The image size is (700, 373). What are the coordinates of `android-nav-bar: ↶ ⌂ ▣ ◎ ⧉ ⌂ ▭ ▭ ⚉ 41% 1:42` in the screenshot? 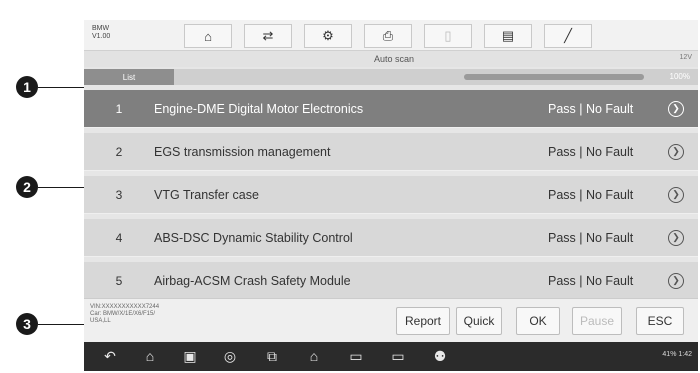 It's located at (391, 356).